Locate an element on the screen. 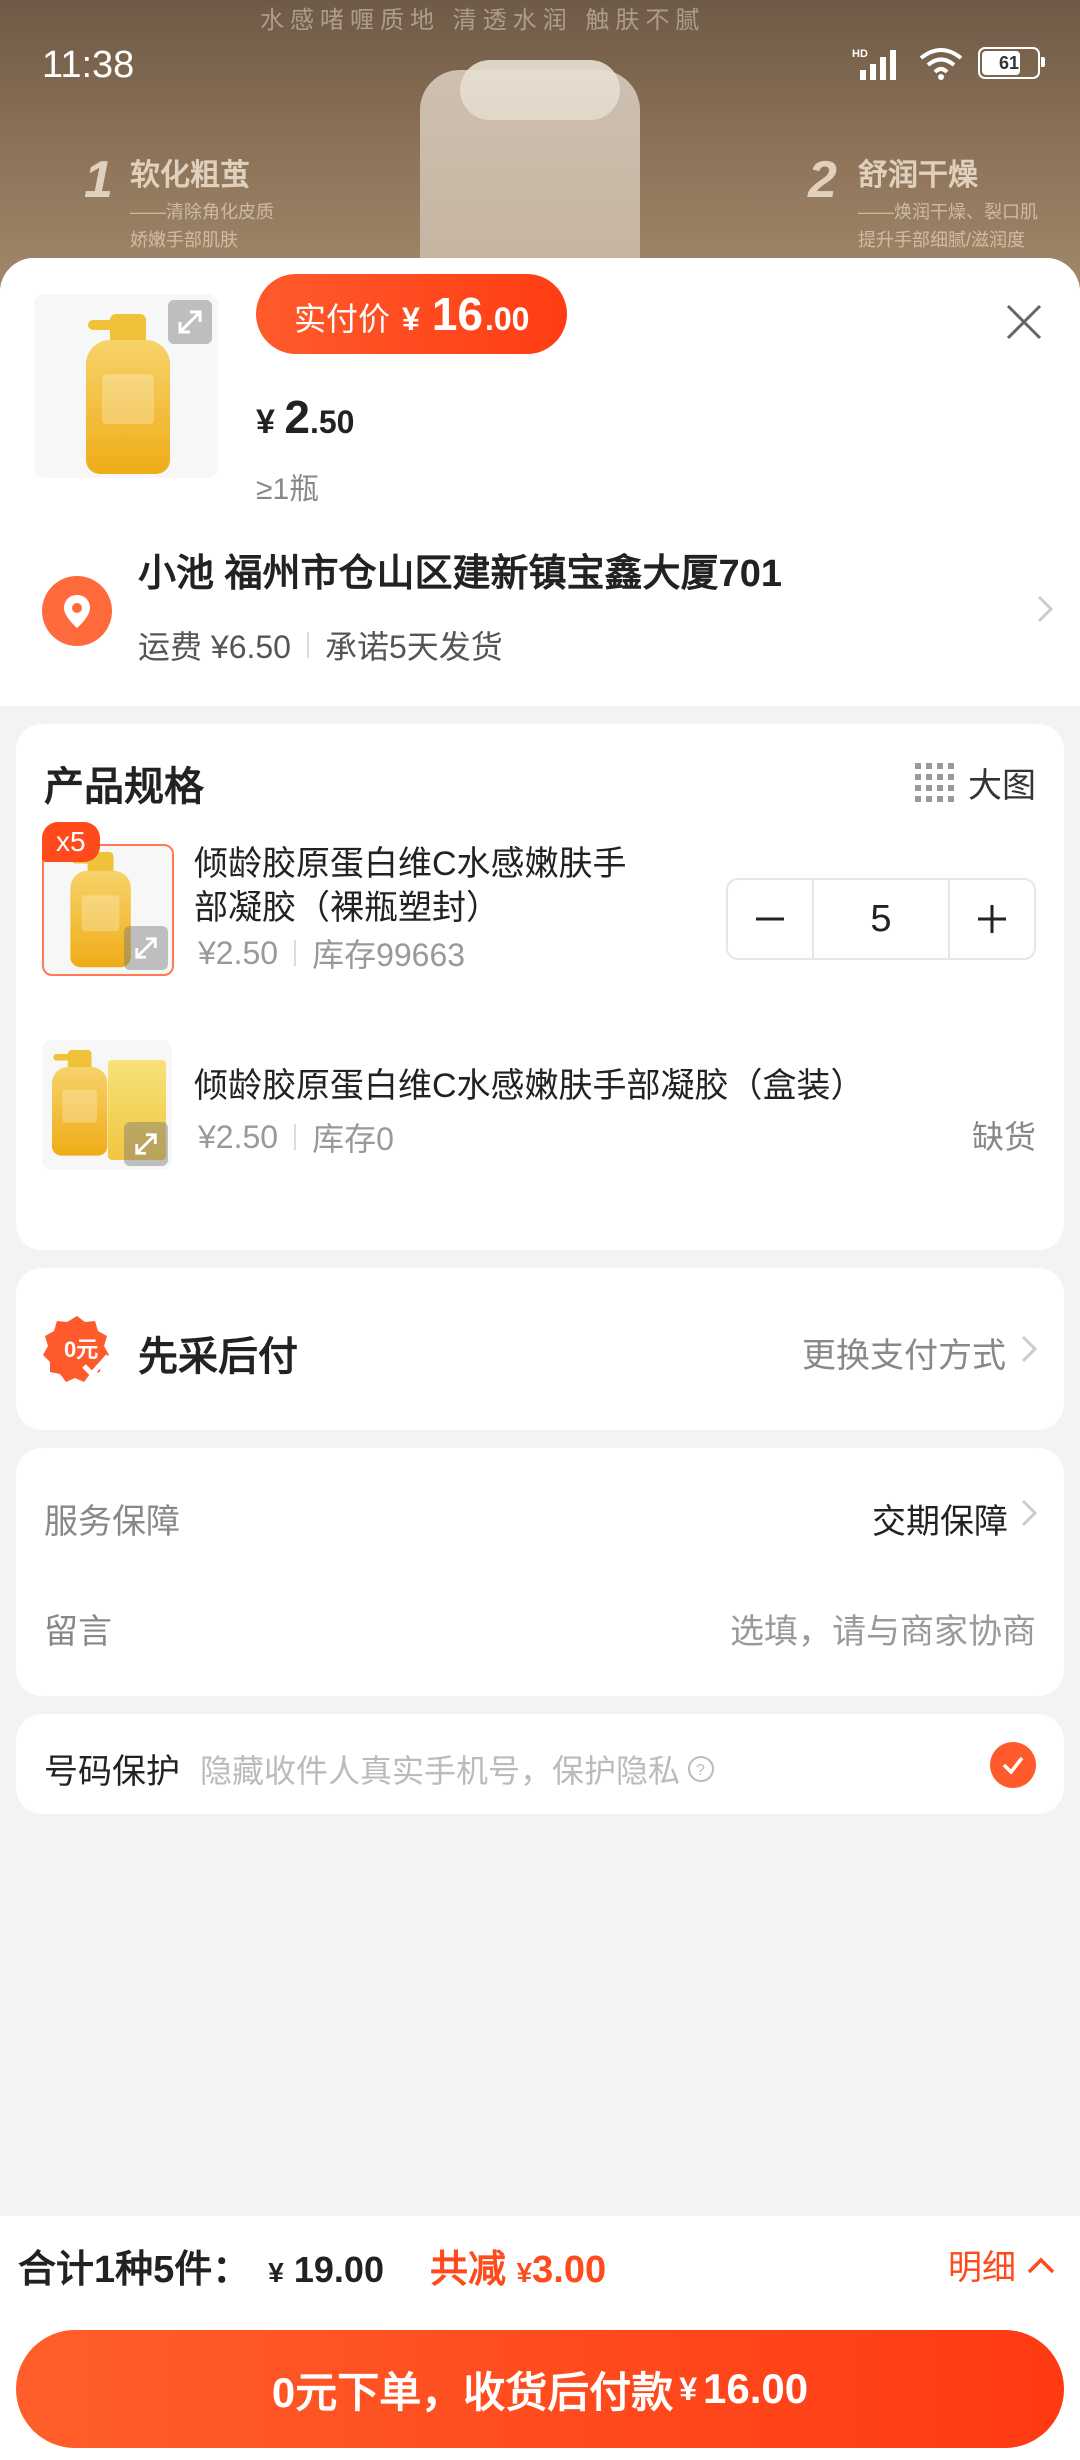 The image size is (1080, 2460). status-icons: HD 61 is located at coordinates (948, 63).